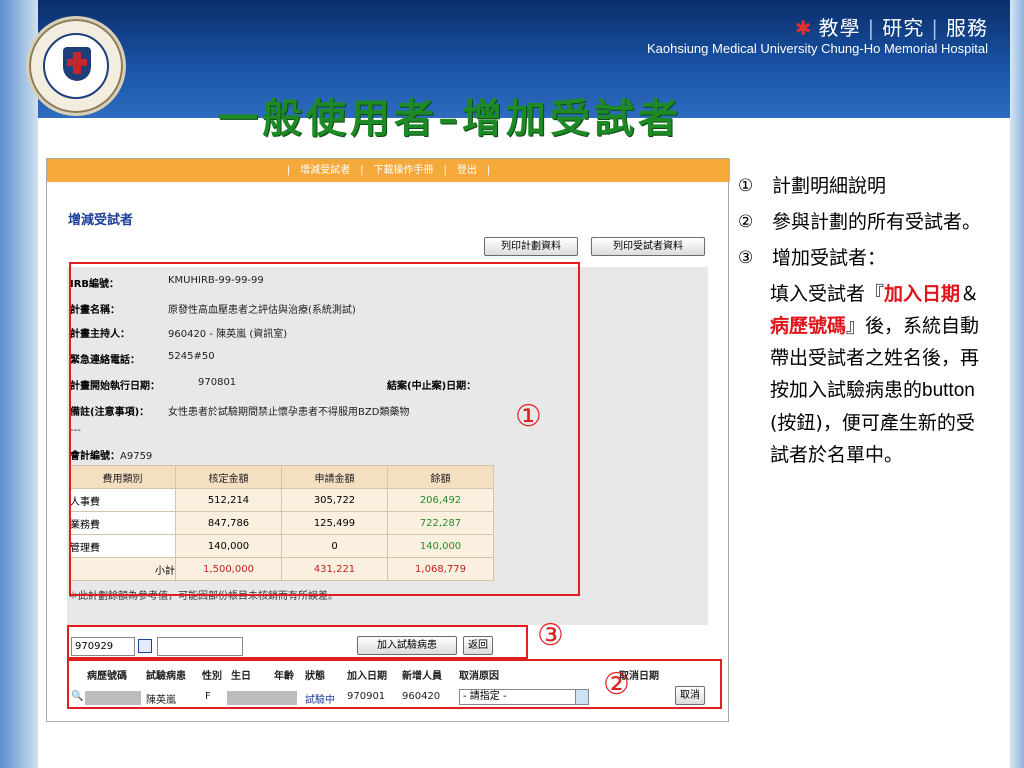  I want to click on left-gradient-band, so click(19, 384).